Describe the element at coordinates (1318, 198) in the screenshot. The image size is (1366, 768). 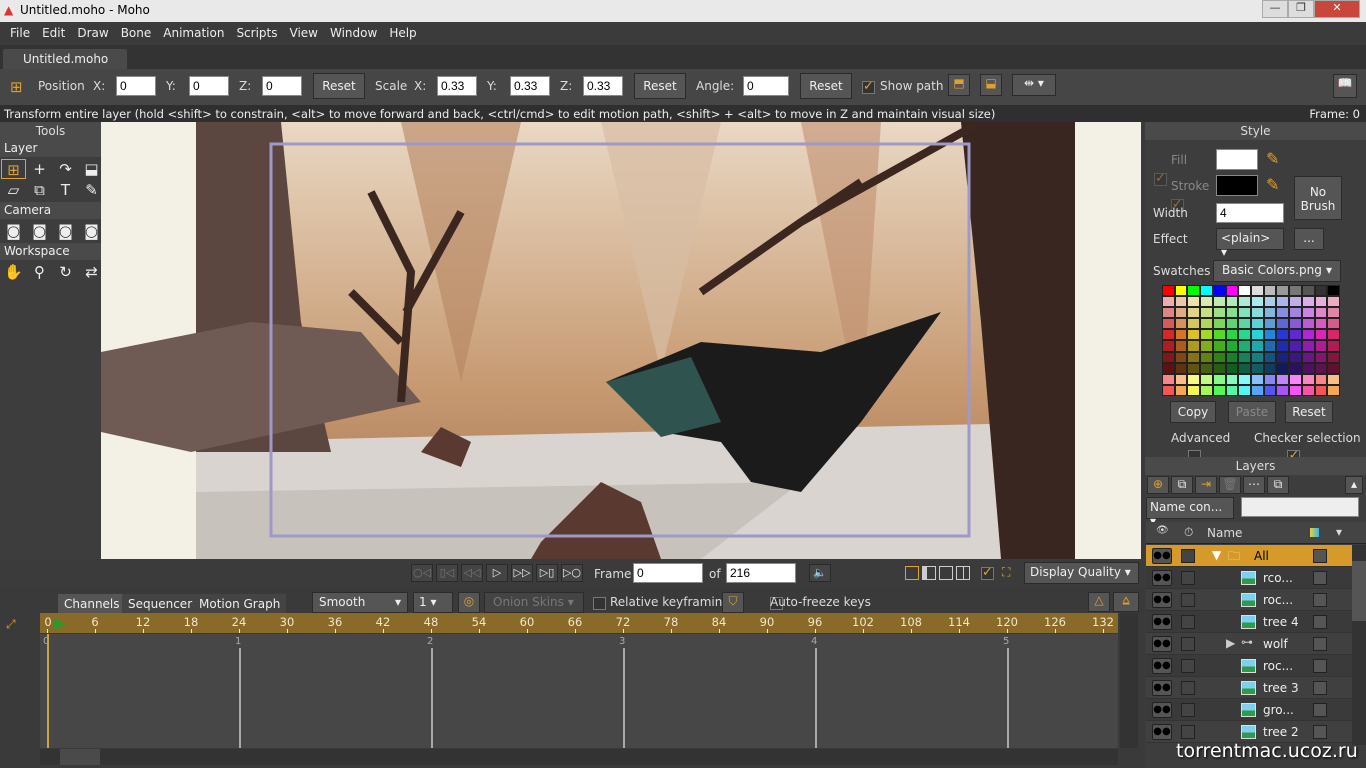
I see `no-brush-button: No Brush` at that location.